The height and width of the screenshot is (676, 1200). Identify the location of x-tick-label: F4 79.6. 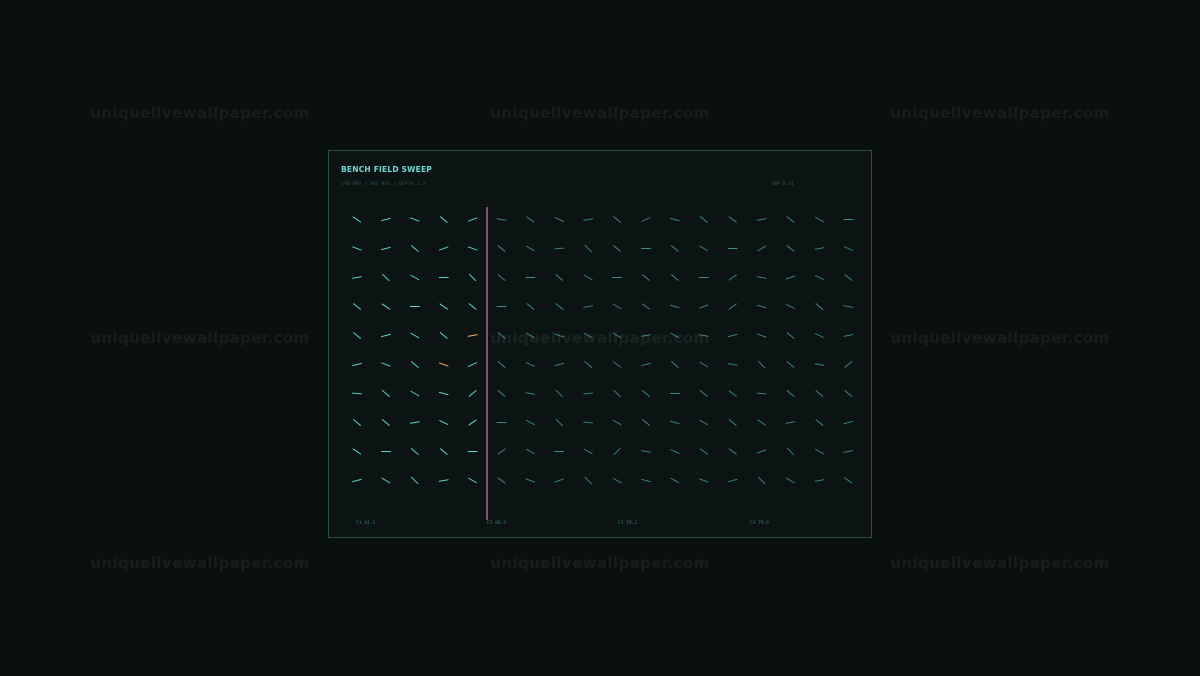
(759, 523).